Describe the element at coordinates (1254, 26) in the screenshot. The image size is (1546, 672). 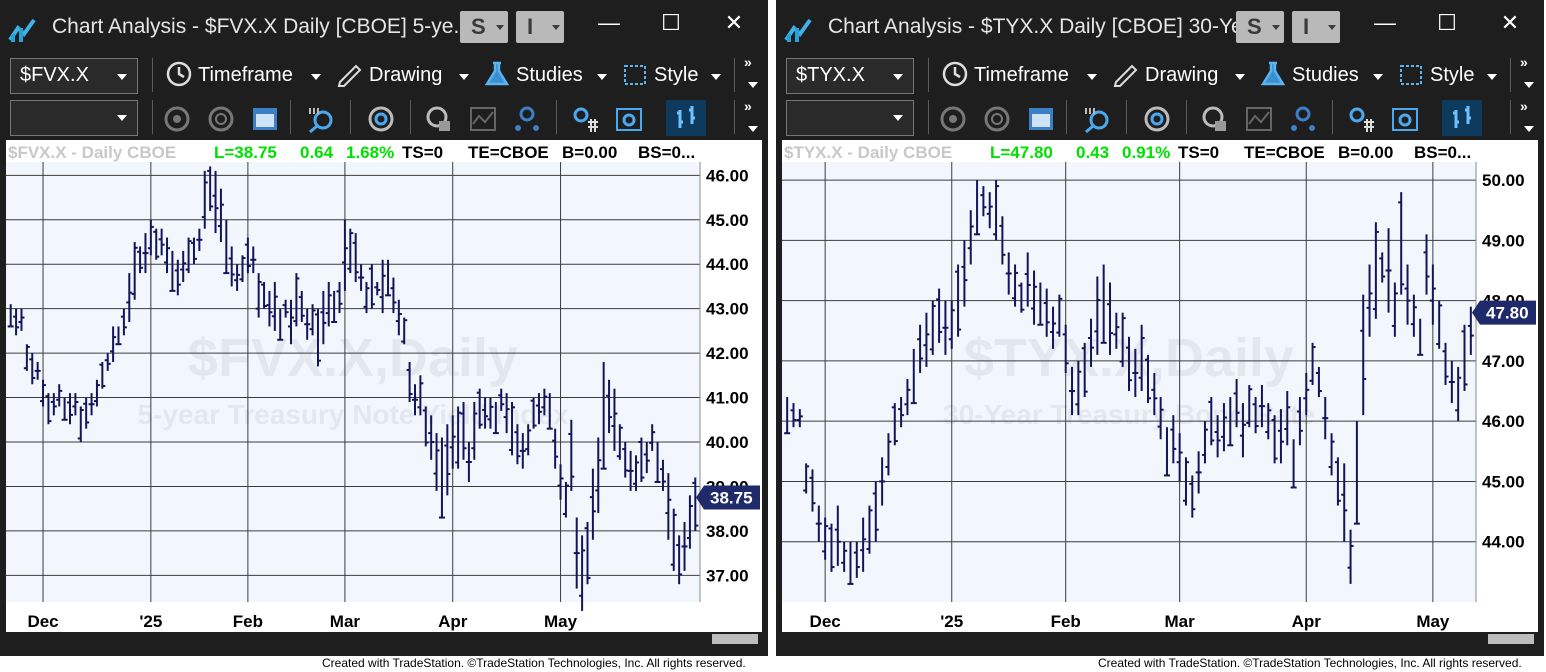
I see `s-label: S` at that location.